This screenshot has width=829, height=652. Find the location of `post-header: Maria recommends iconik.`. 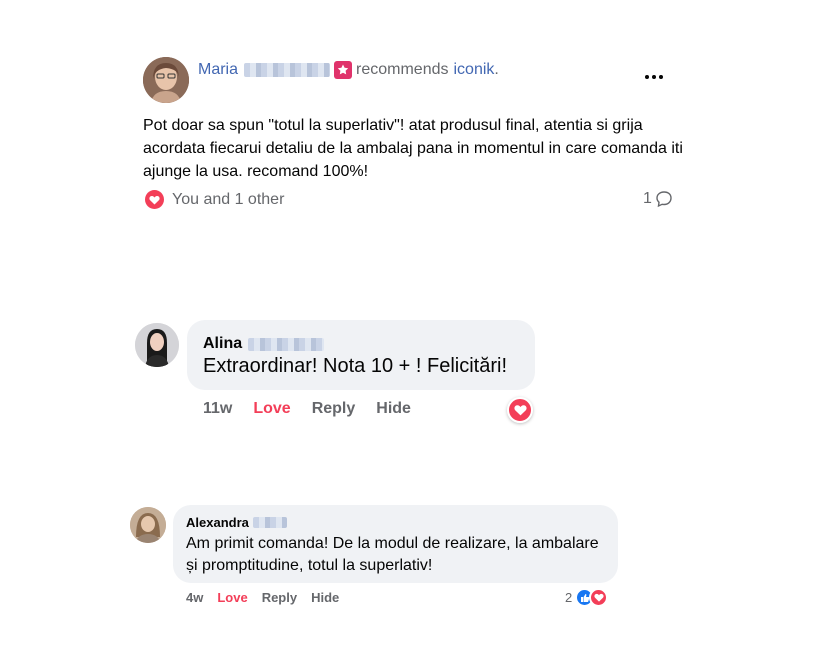

post-header: Maria recommends iconik. is located at coordinates (348, 70).